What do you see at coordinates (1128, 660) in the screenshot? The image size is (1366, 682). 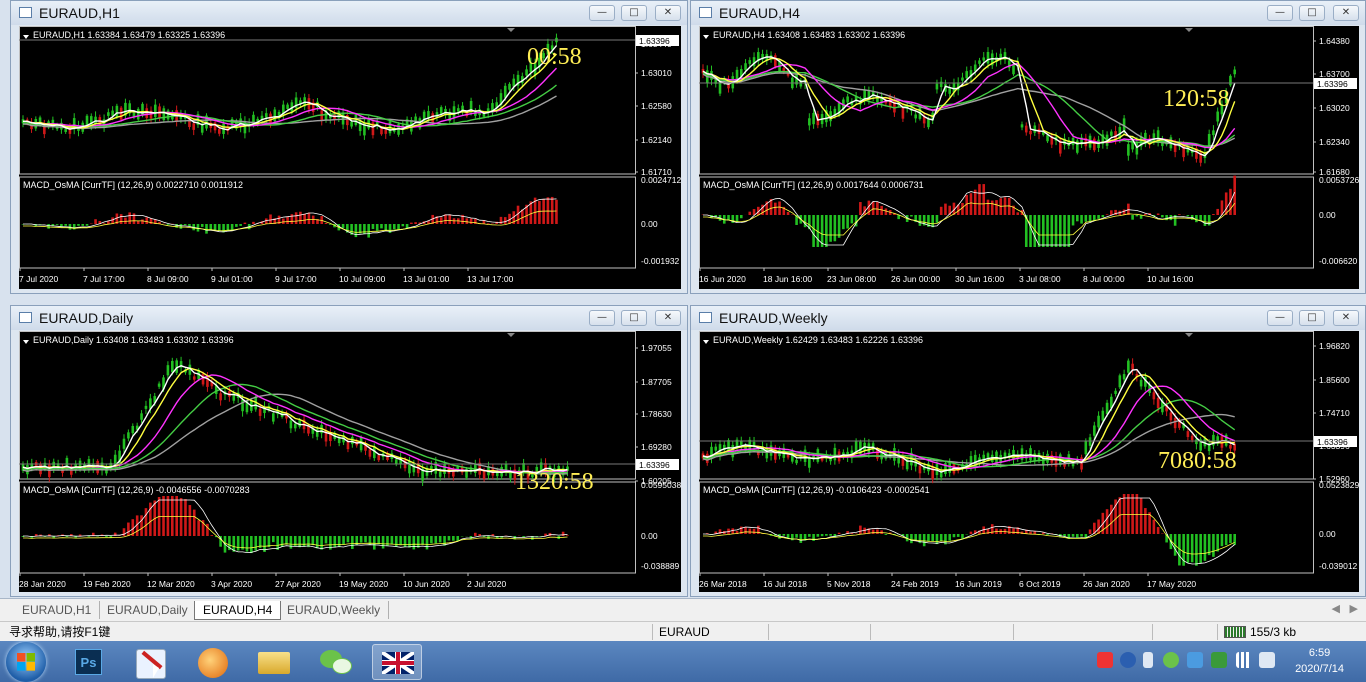 I see `help-tray-icon` at bounding box center [1128, 660].